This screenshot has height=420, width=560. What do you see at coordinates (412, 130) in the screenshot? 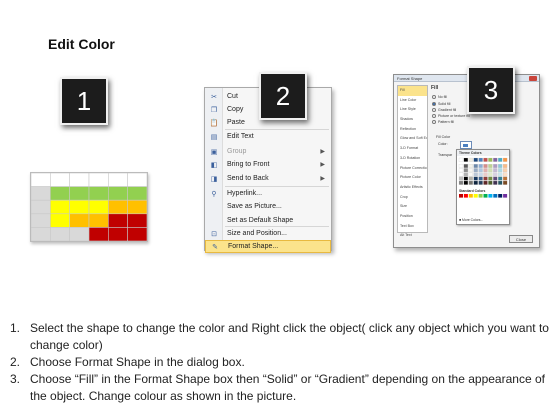
I see `category-item: Reflection` at bounding box center [412, 130].